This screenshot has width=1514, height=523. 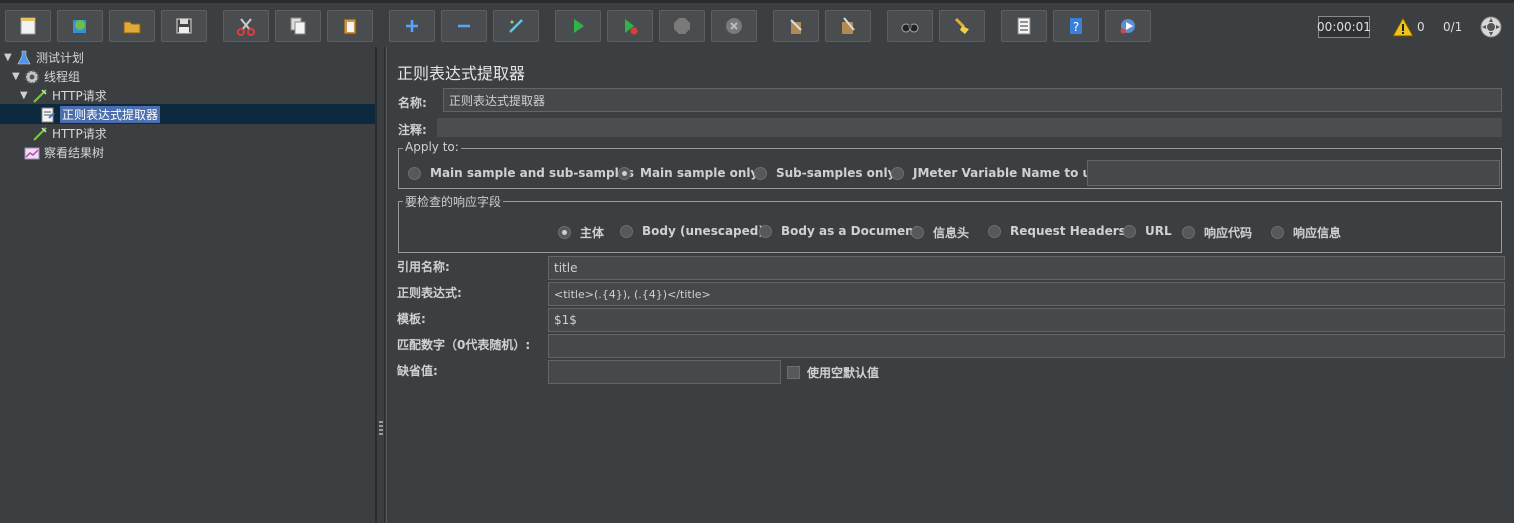 I want to click on reset-search-icon, so click(x=961, y=25).